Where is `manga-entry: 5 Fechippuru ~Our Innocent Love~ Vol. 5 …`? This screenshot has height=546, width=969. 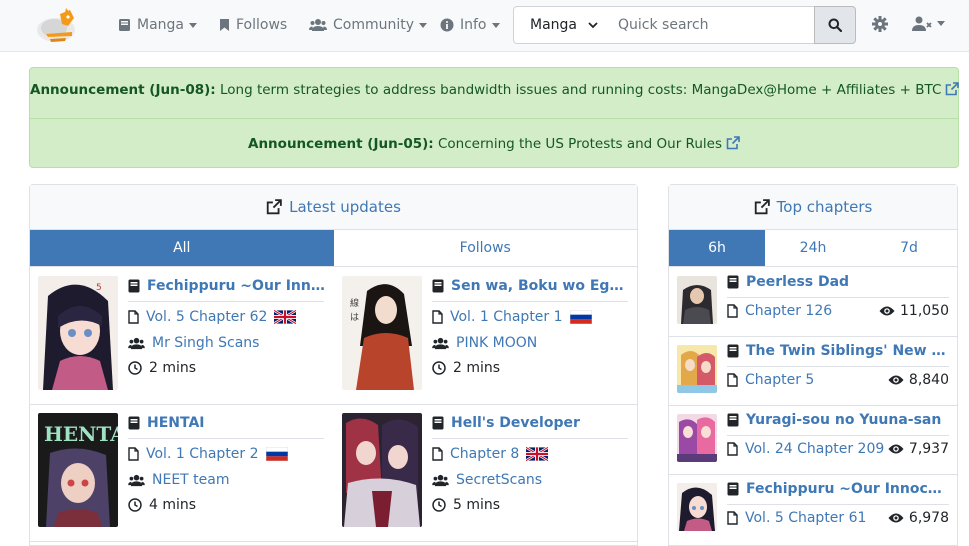 manga-entry: 5 Fechippuru ~Our Innocent Love~ Vol. 5 … is located at coordinates (178, 330).